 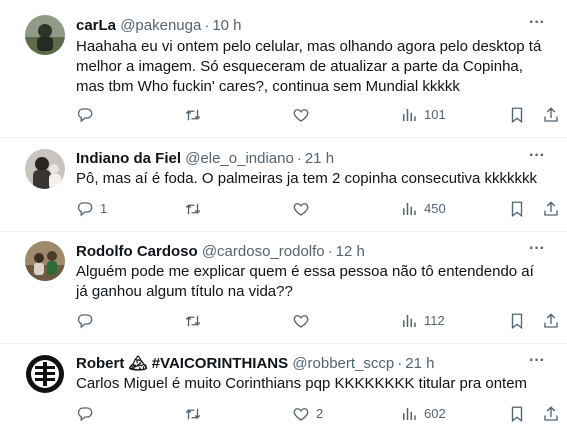 I want to click on action-bar: 101, so click(x=321, y=115).